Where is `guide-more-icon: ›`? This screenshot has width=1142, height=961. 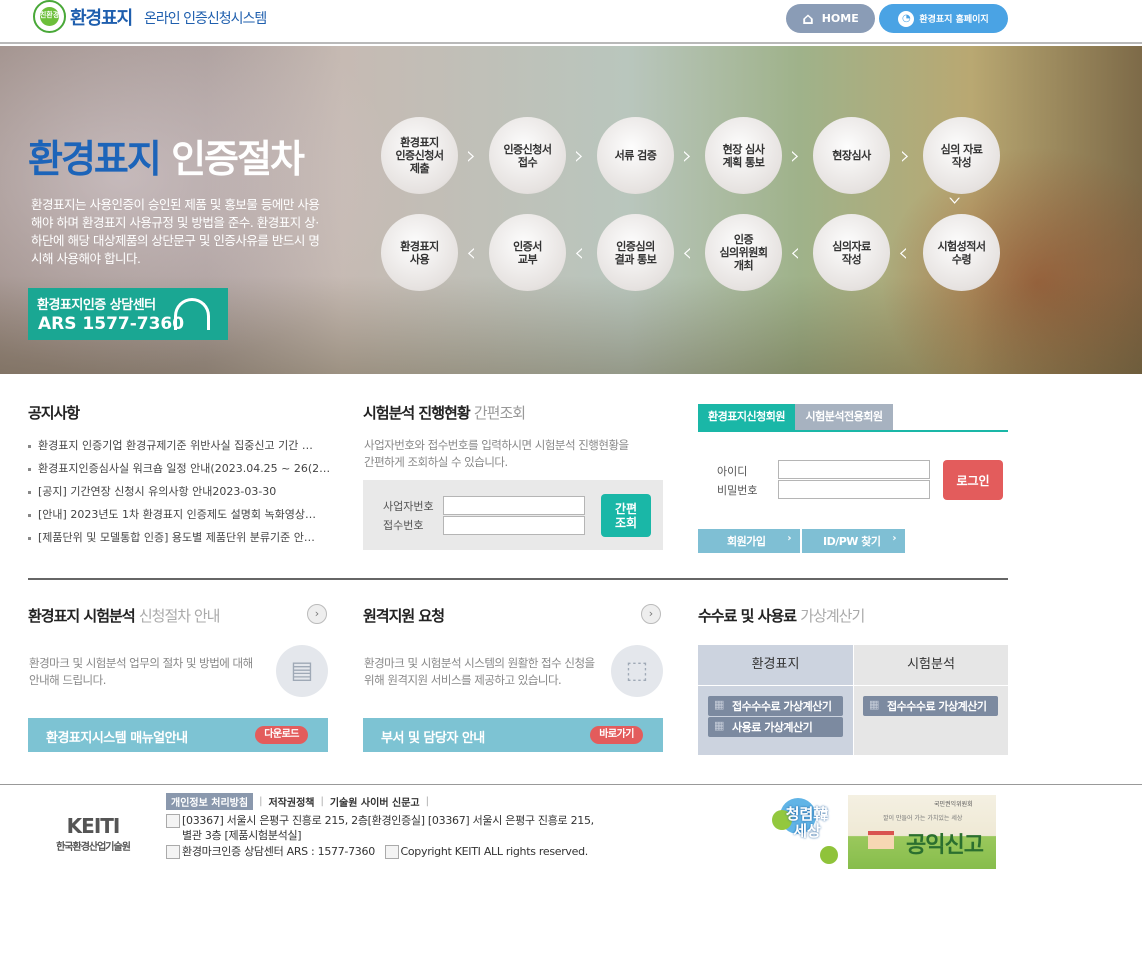 guide-more-icon: › is located at coordinates (317, 614).